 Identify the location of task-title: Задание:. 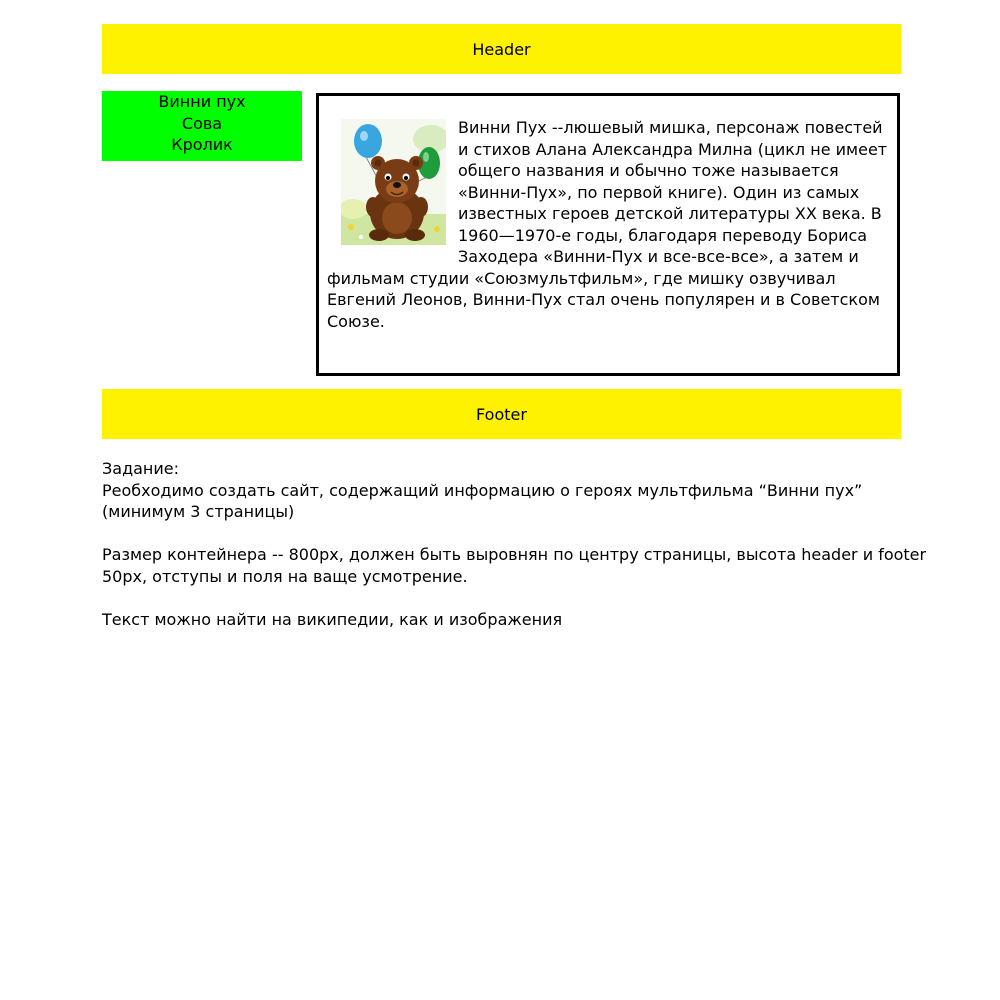
(141, 468).